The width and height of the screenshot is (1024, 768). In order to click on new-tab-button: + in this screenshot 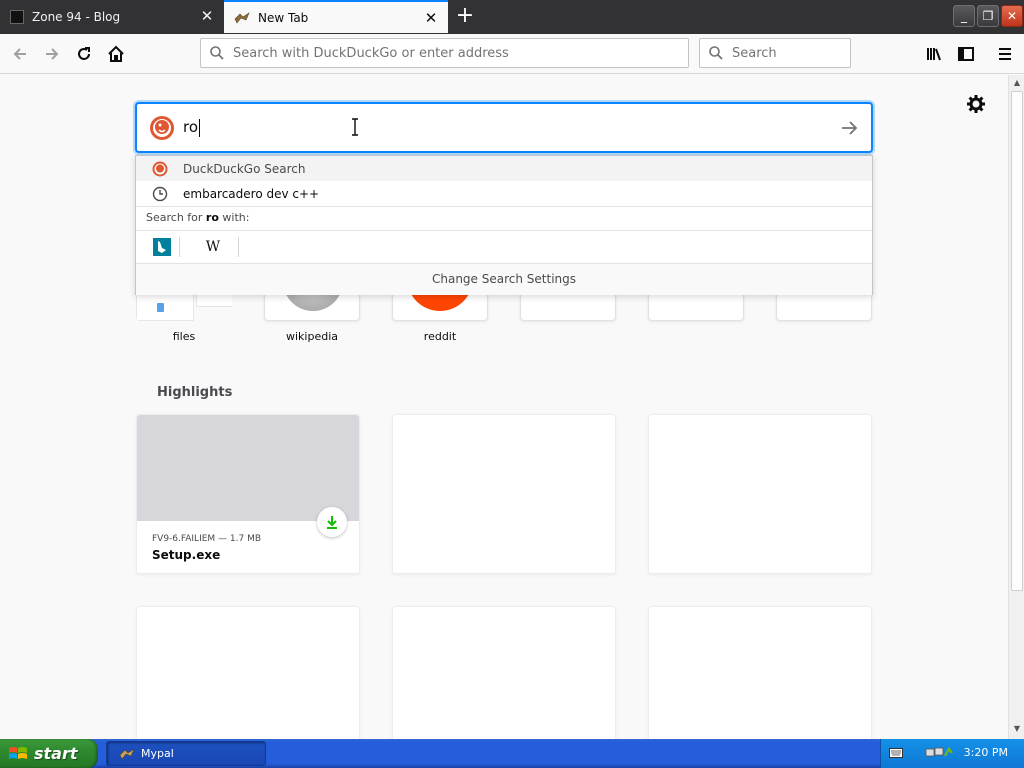, I will do `click(465, 17)`.